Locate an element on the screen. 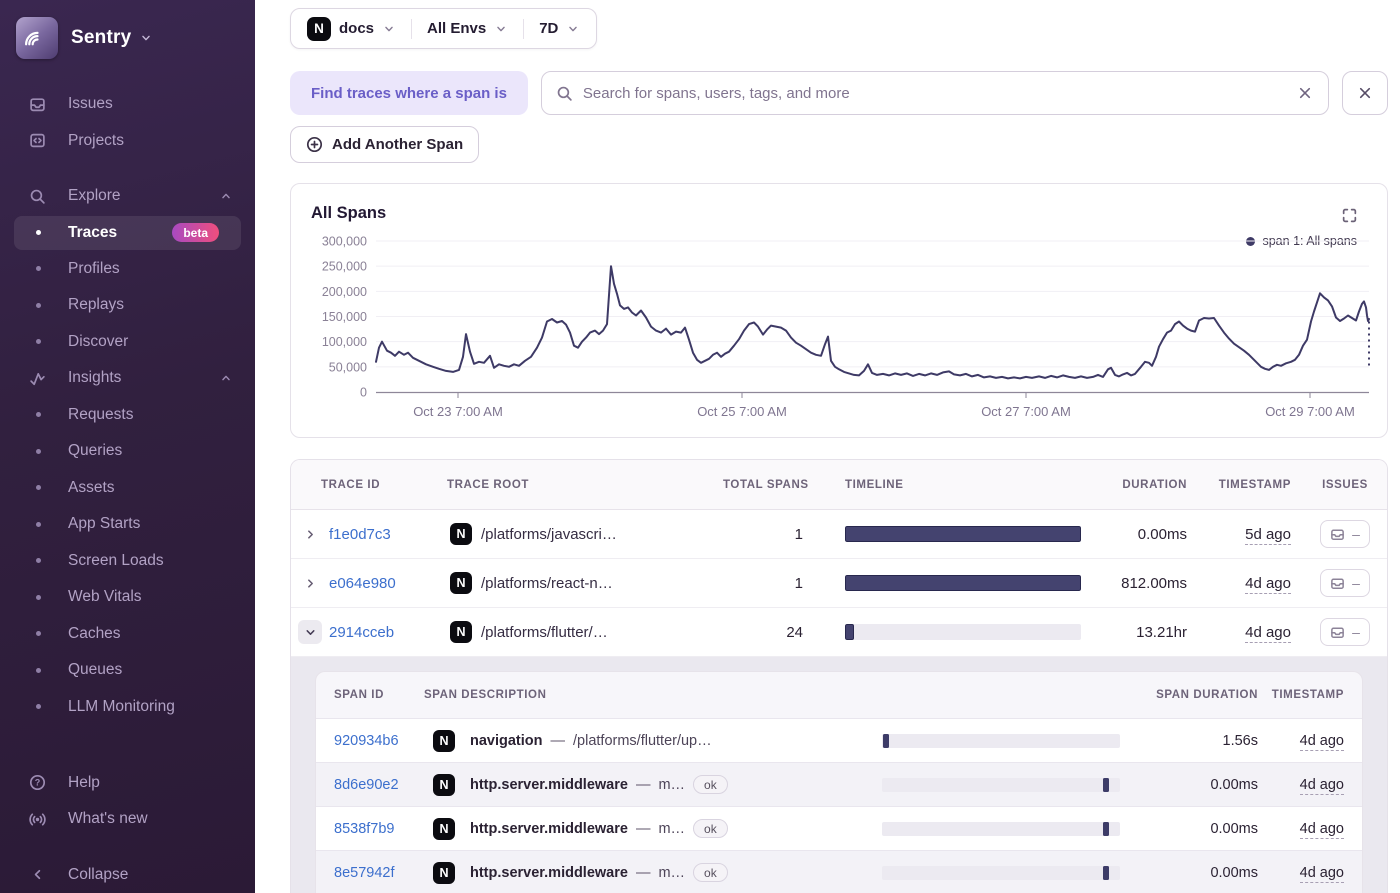 This screenshot has width=1400, height=893. sidebar-item-screen-loads: Screen Loads is located at coordinates (127, 561).